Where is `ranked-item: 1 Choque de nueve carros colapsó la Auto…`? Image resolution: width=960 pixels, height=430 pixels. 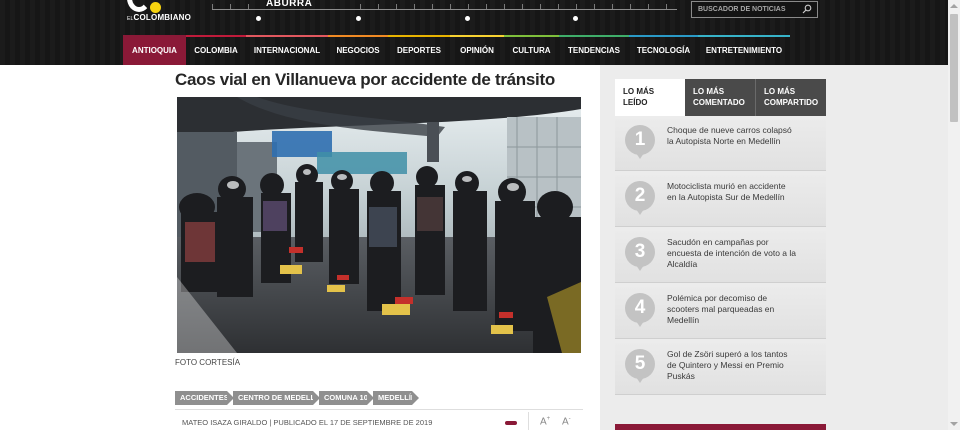 ranked-item: 1 Choque de nueve carros colapsó la Auto… is located at coordinates (720, 145).